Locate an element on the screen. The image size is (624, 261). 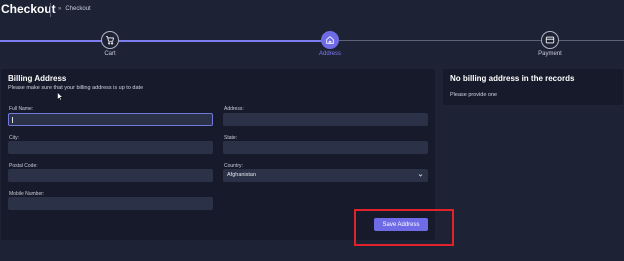
home-icon is located at coordinates (330, 40).